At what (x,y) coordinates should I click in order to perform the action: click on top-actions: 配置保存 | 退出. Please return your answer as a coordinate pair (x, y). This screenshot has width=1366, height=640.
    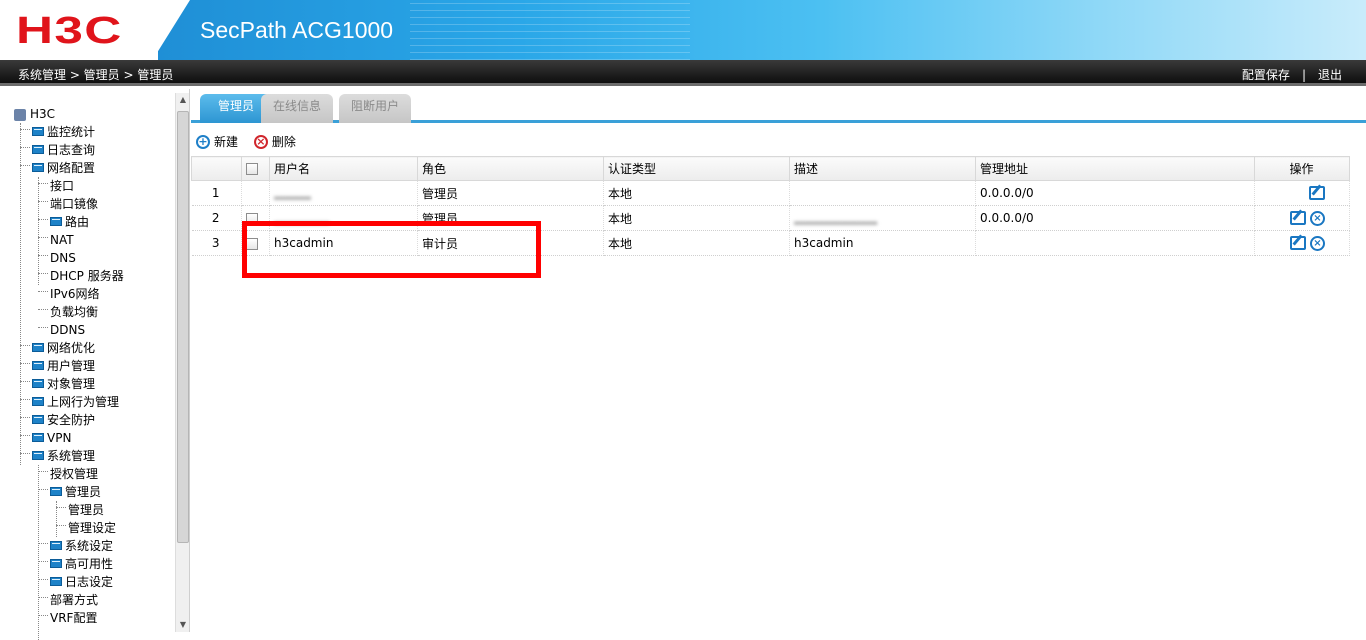
    Looking at the image, I should click on (1292, 74).